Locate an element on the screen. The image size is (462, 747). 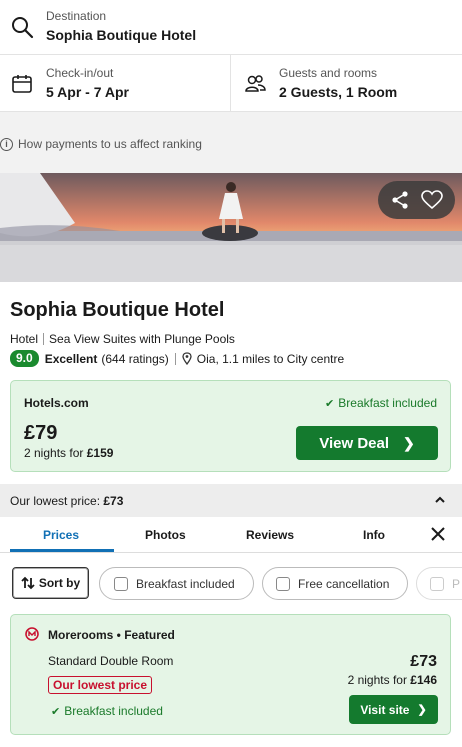
info-icon: i is located at coordinates (6, 144).